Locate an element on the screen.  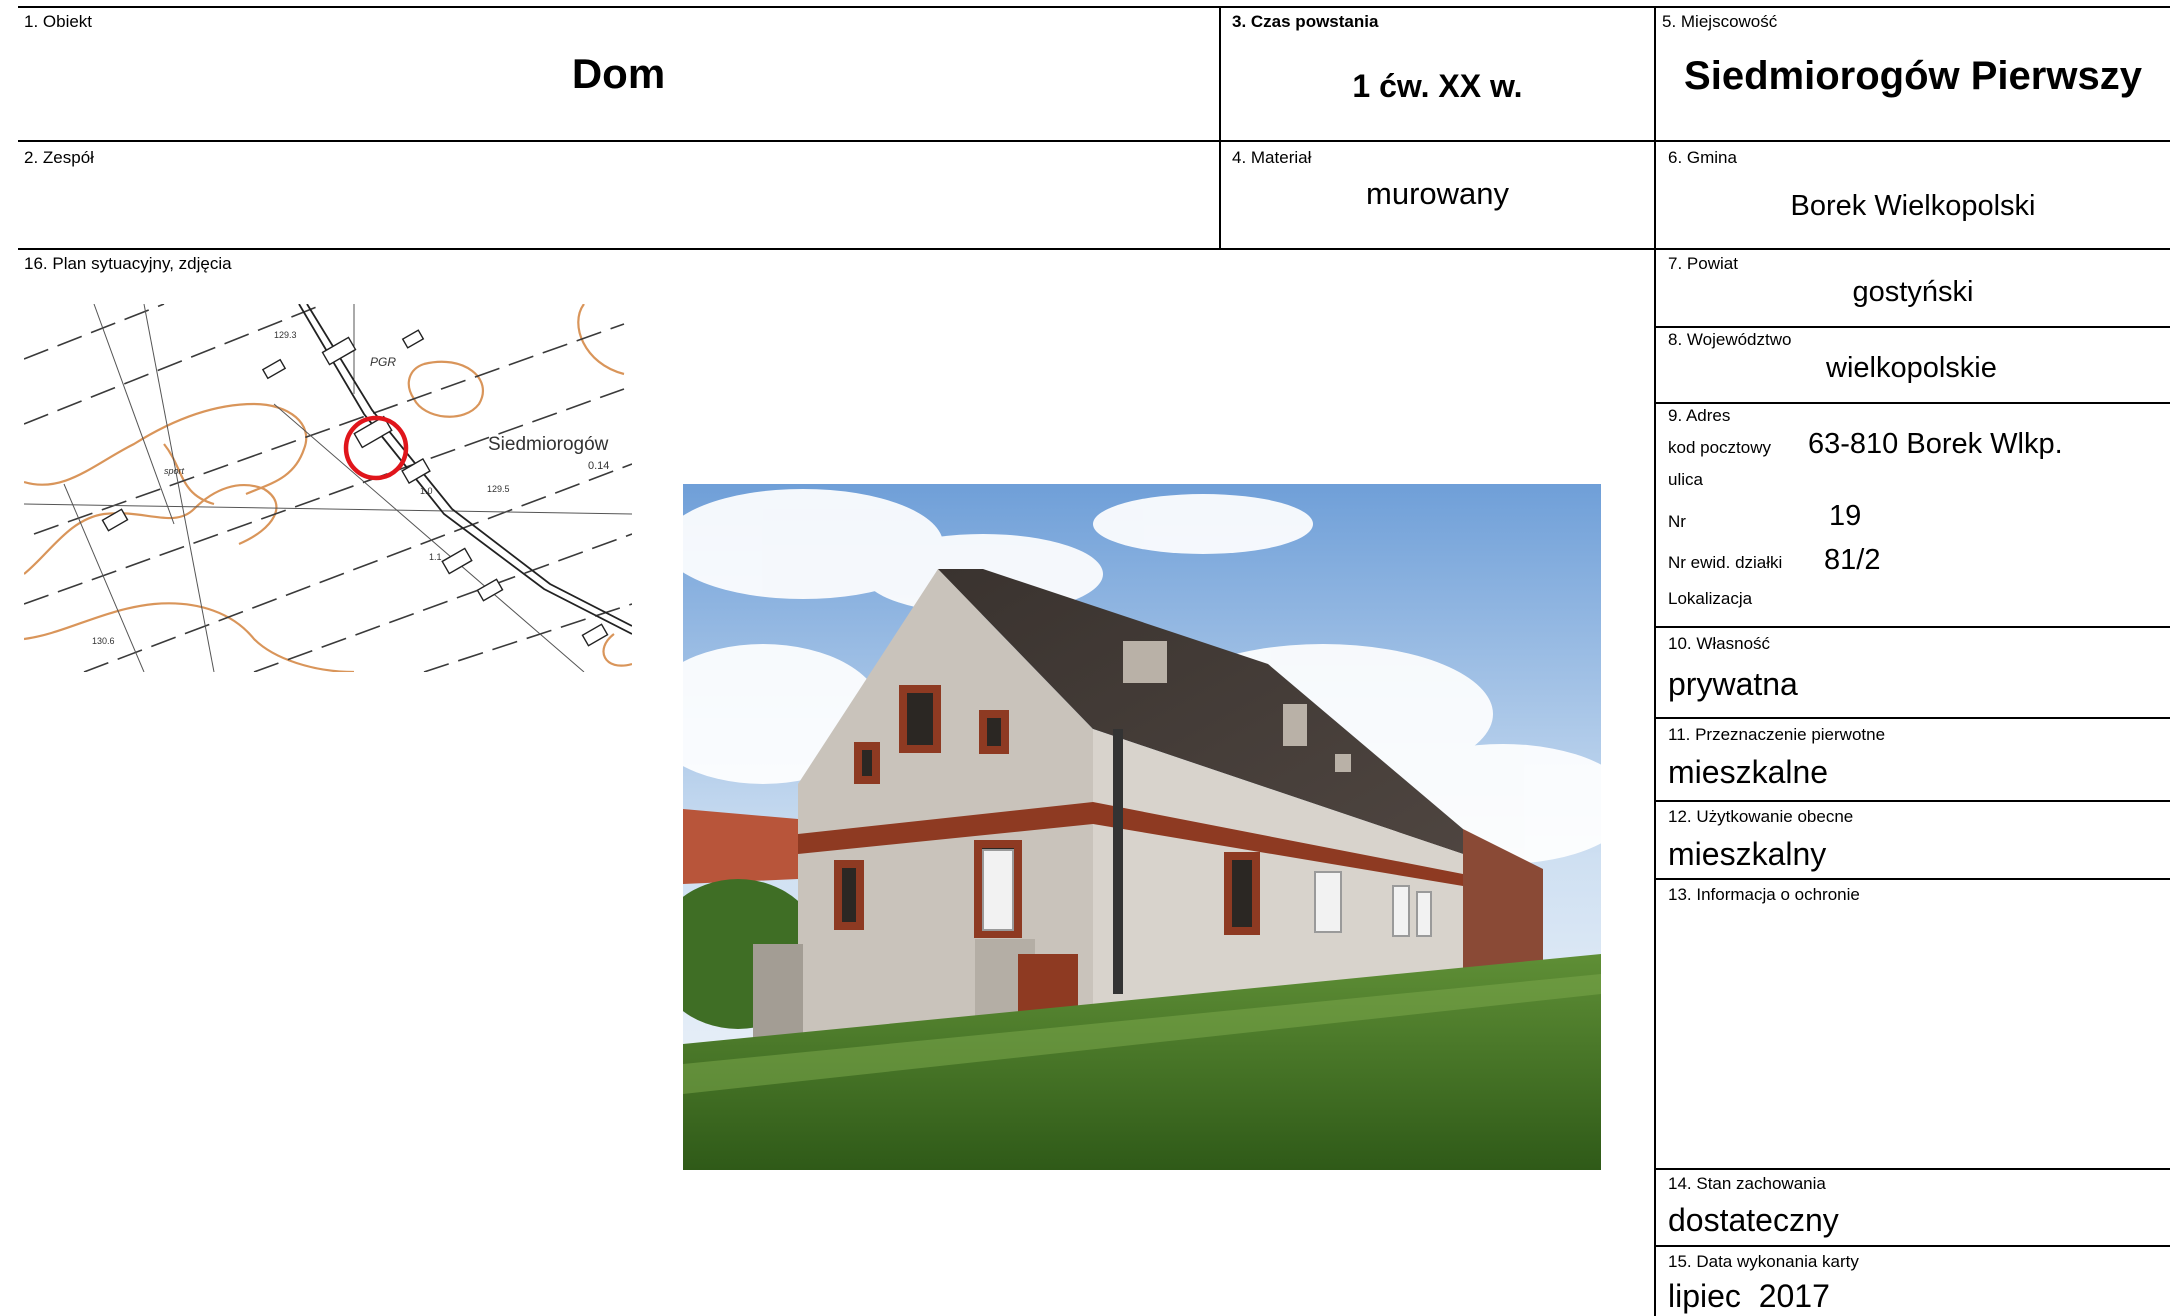
divider-r9 is located at coordinates (1912, 627).